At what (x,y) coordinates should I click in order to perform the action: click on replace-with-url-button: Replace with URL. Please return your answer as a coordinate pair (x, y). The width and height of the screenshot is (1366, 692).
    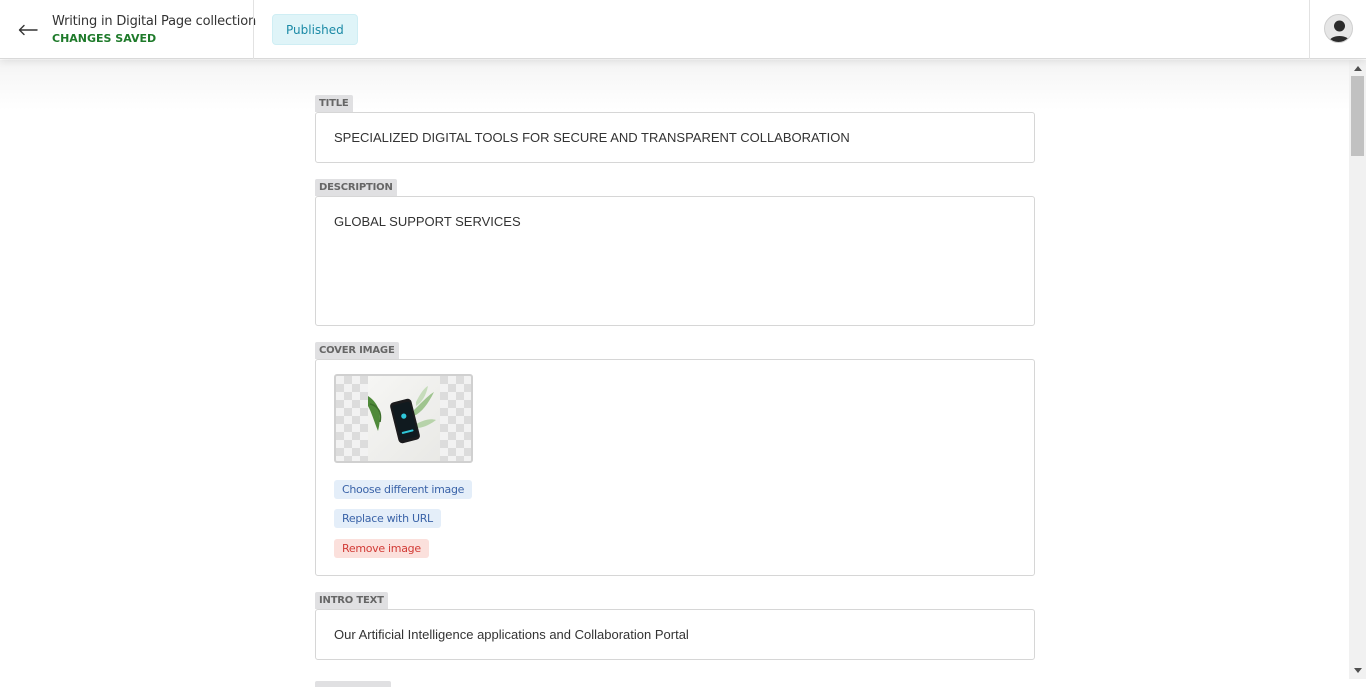
    Looking at the image, I should click on (387, 518).